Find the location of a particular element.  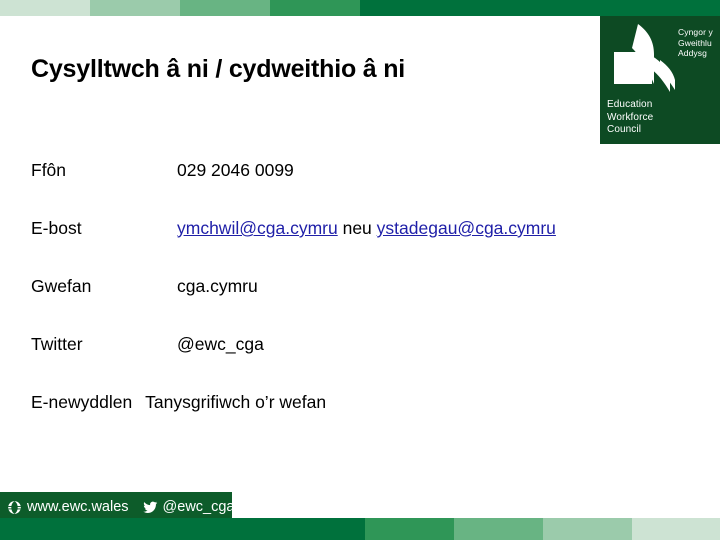

email-separator-word: neu is located at coordinates (357, 228).